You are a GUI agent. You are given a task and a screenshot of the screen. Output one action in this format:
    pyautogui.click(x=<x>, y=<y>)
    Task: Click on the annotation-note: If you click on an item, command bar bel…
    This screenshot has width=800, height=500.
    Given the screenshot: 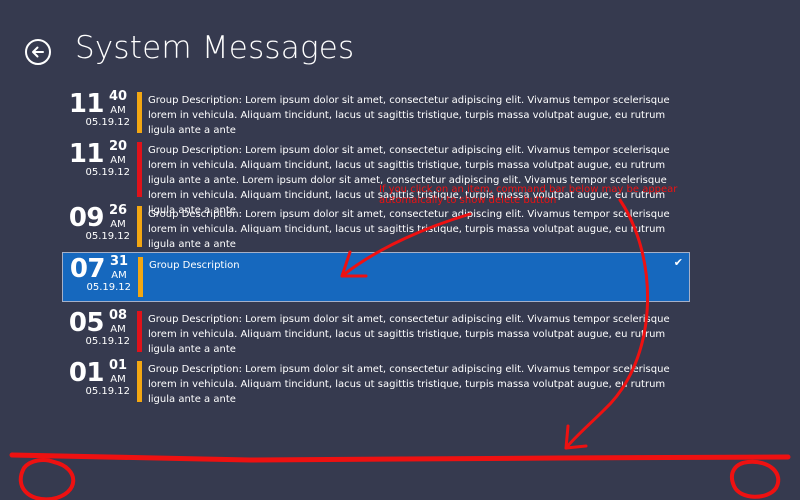 What is the action you would take?
    pyautogui.click(x=528, y=195)
    